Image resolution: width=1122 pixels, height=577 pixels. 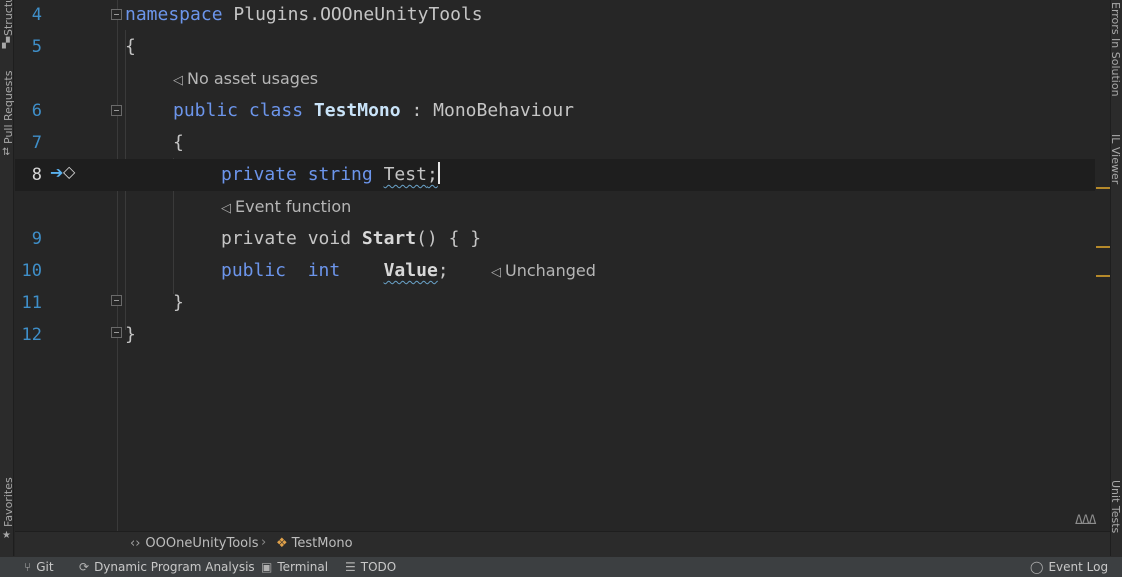 I want to click on code-text: public int Value;, so click(x=335, y=270).